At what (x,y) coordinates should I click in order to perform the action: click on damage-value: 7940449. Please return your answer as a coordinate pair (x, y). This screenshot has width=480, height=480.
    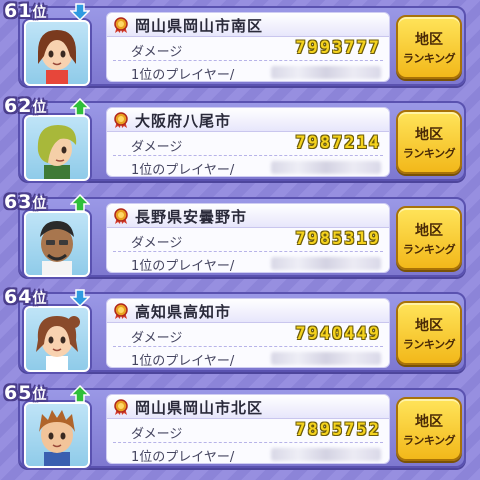
    Looking at the image, I should click on (338, 334).